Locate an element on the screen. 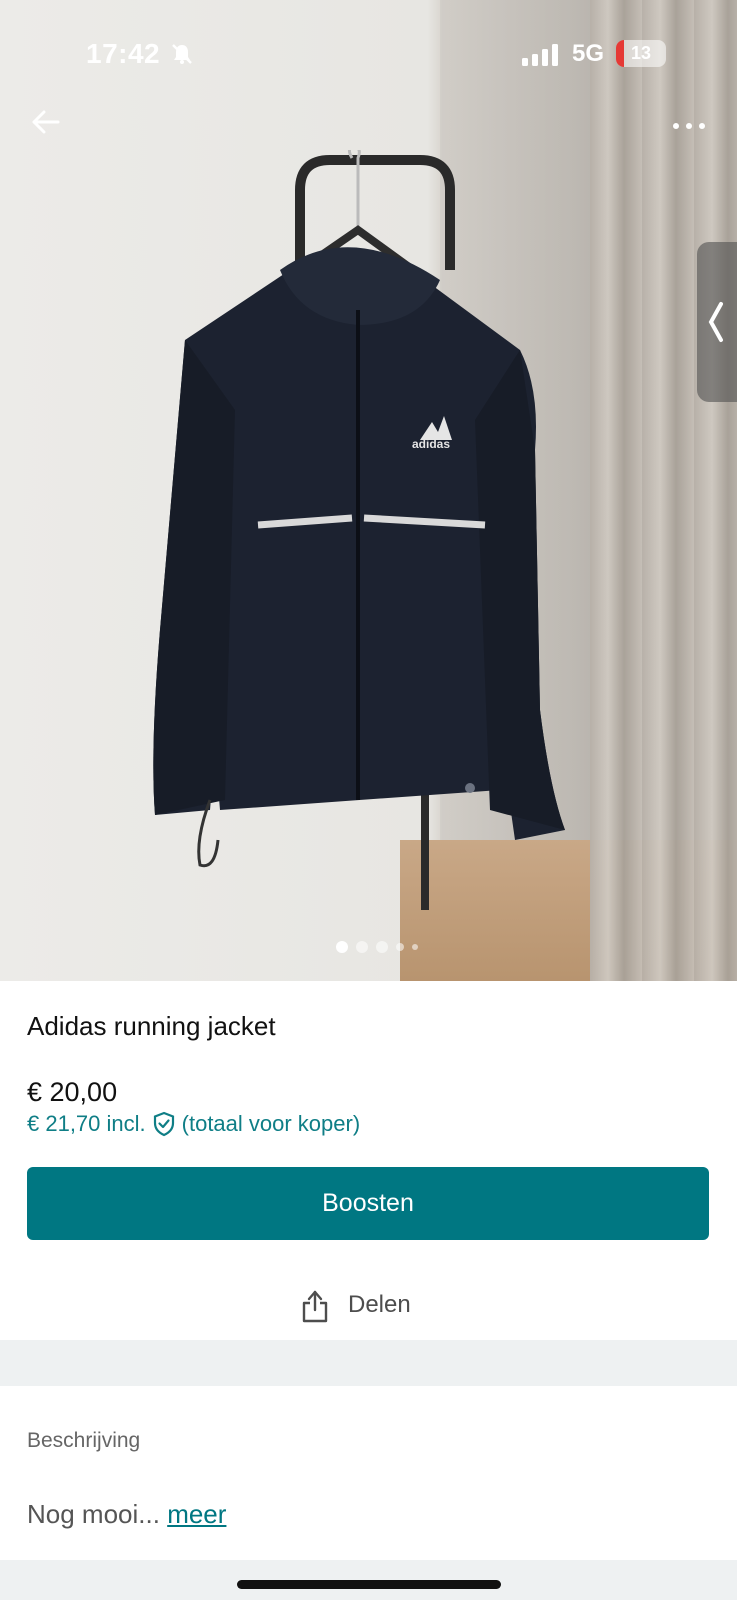 Image resolution: width=737 pixels, height=1600 pixels. svg-text: adidas is located at coordinates (431, 444).